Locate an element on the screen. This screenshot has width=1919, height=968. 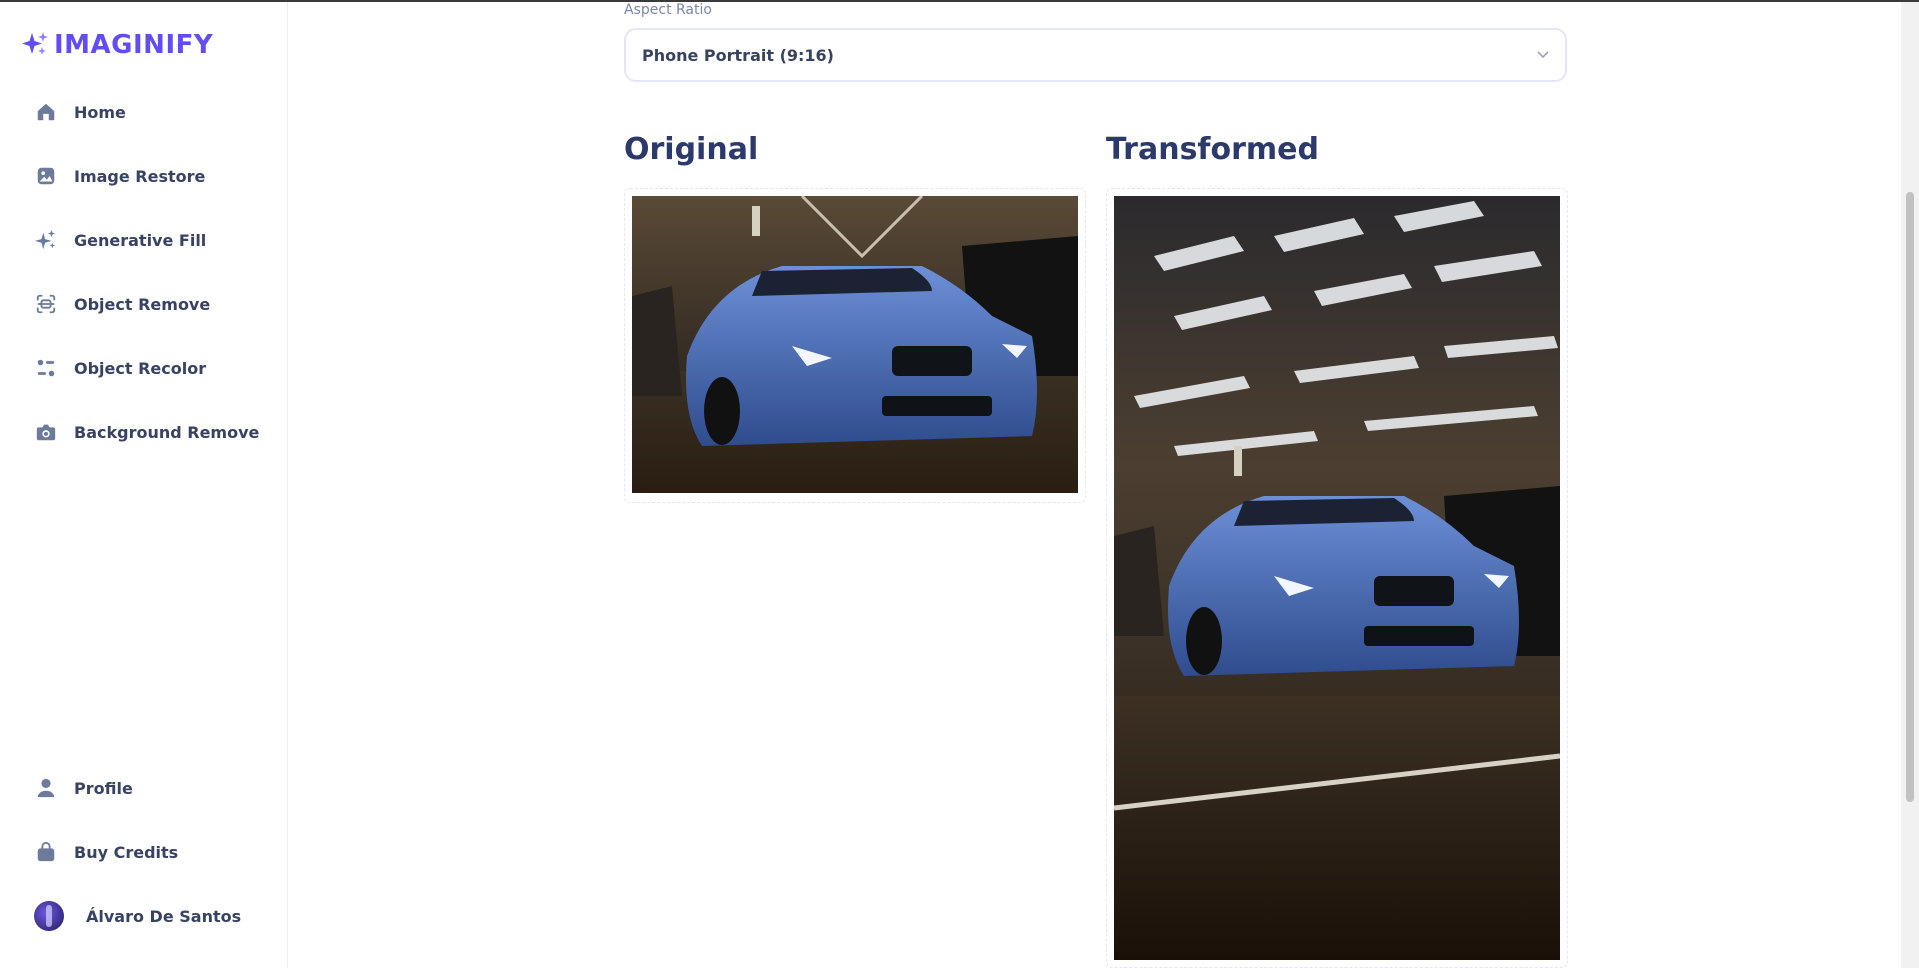
sidebar-item-label: Profile is located at coordinates (103, 788).